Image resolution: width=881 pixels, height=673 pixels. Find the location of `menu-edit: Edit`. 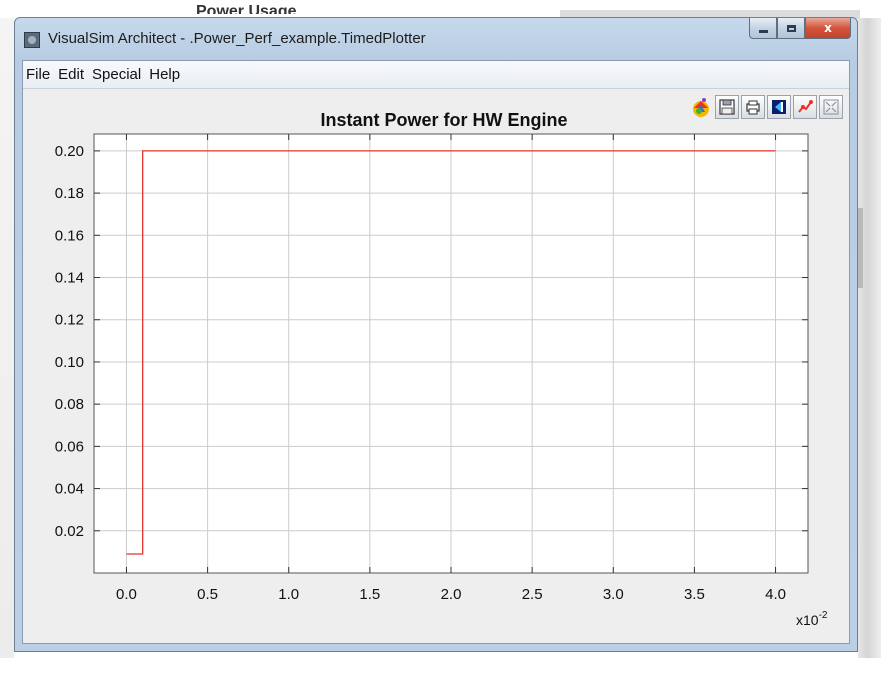

menu-edit: Edit is located at coordinates (72, 74).